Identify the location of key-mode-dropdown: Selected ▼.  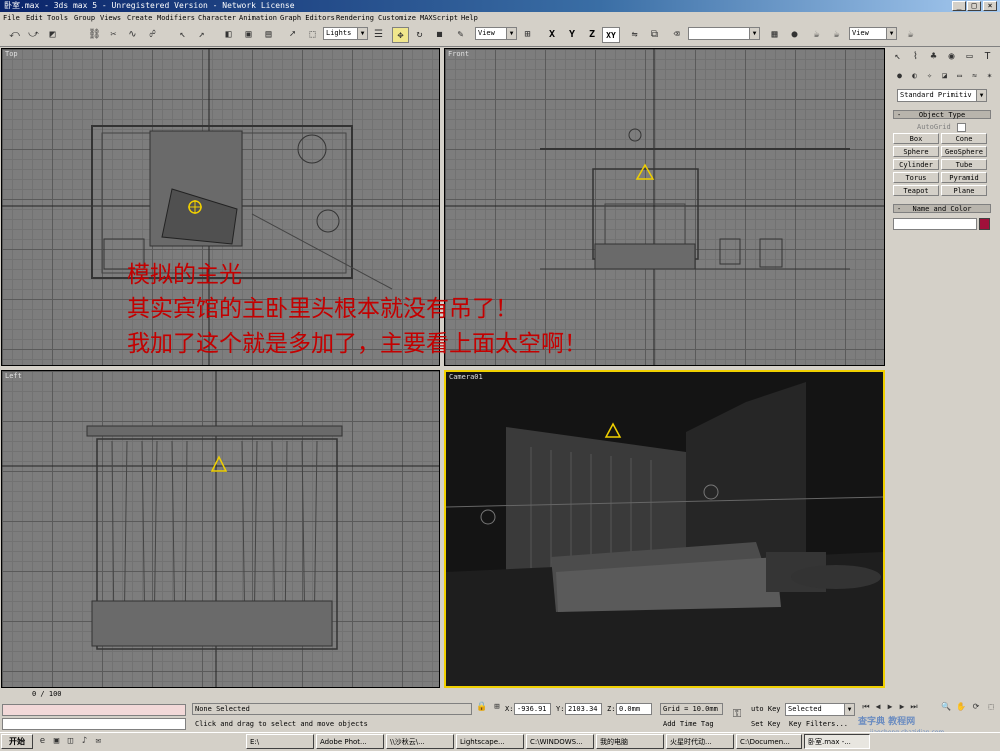
(820, 709).